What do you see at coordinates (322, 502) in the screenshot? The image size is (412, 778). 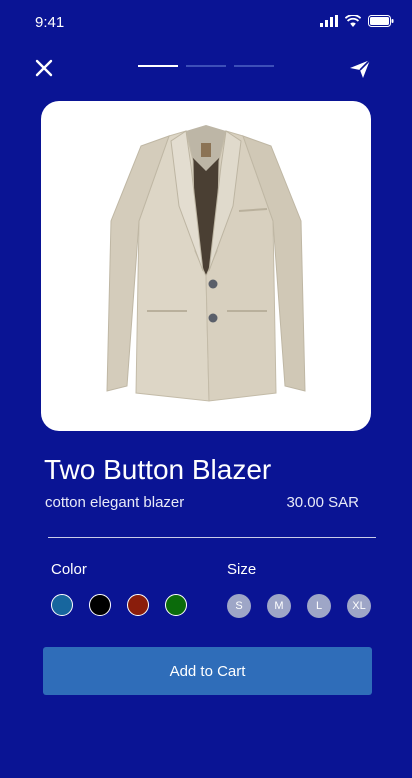 I see `product-price: 30.00 SAR` at bounding box center [322, 502].